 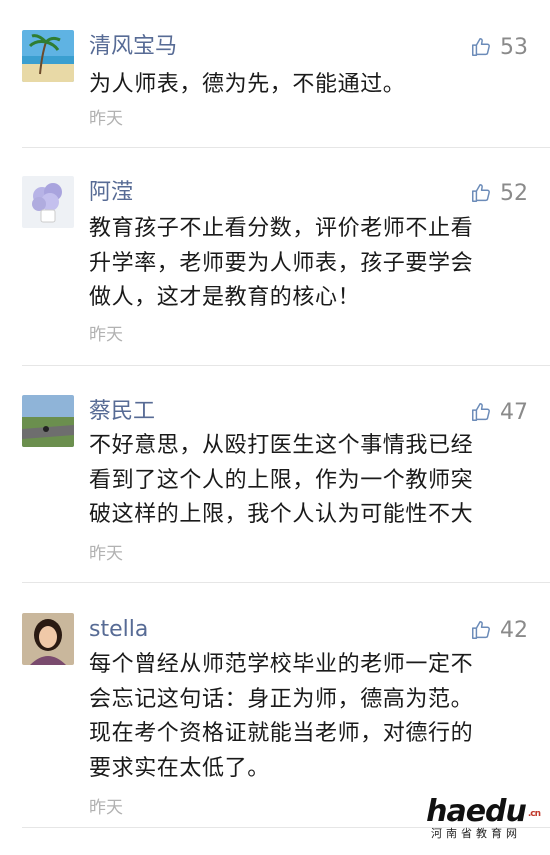 I want to click on commenter-name: 阿滢, so click(x=111, y=193).